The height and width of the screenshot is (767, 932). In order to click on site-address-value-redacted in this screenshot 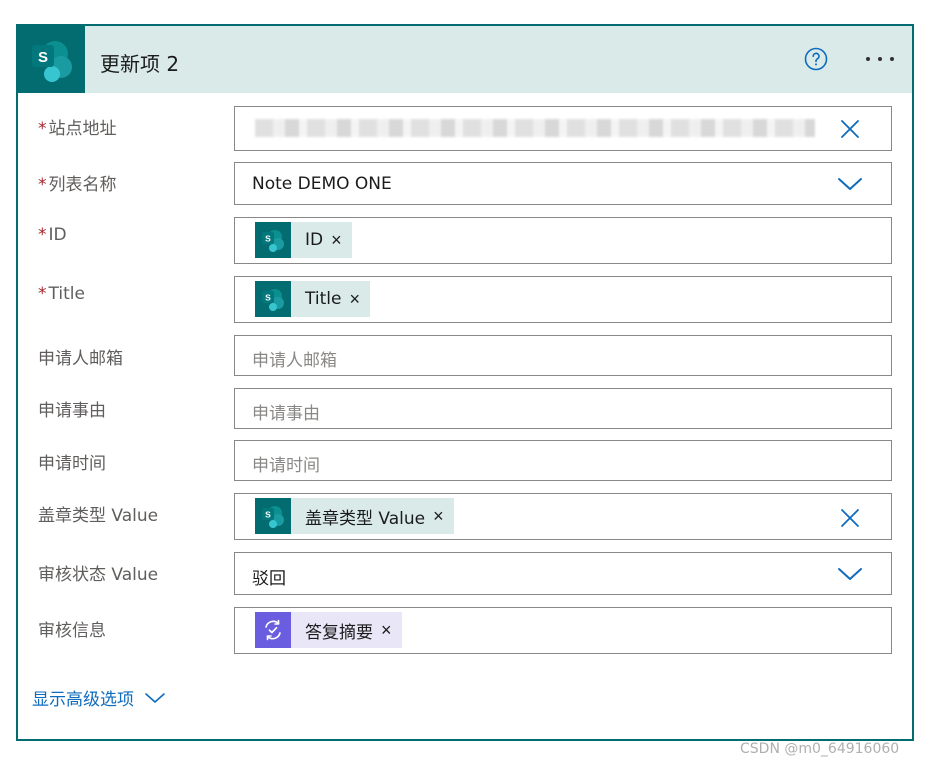, I will do `click(535, 128)`.